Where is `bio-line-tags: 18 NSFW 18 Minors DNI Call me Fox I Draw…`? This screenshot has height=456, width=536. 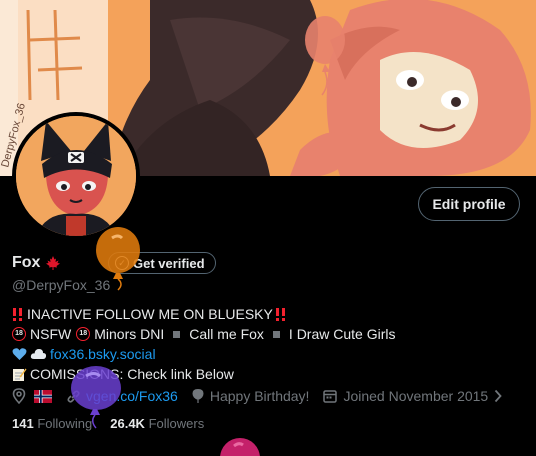 bio-line-tags: 18 NSFW 18 Minors DNI Call me Fox I Draw… is located at coordinates (204, 334).